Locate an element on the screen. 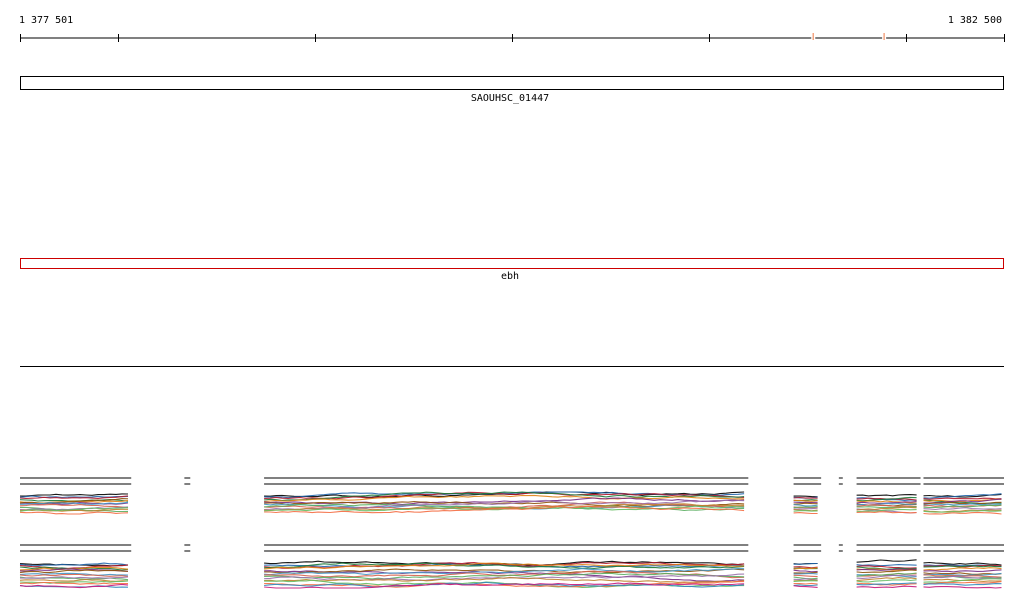 Image resolution: width=1024 pixels, height=611 pixels. feature-saouhsc-01447: SAOUHSC_01447 is located at coordinates (512, 90).